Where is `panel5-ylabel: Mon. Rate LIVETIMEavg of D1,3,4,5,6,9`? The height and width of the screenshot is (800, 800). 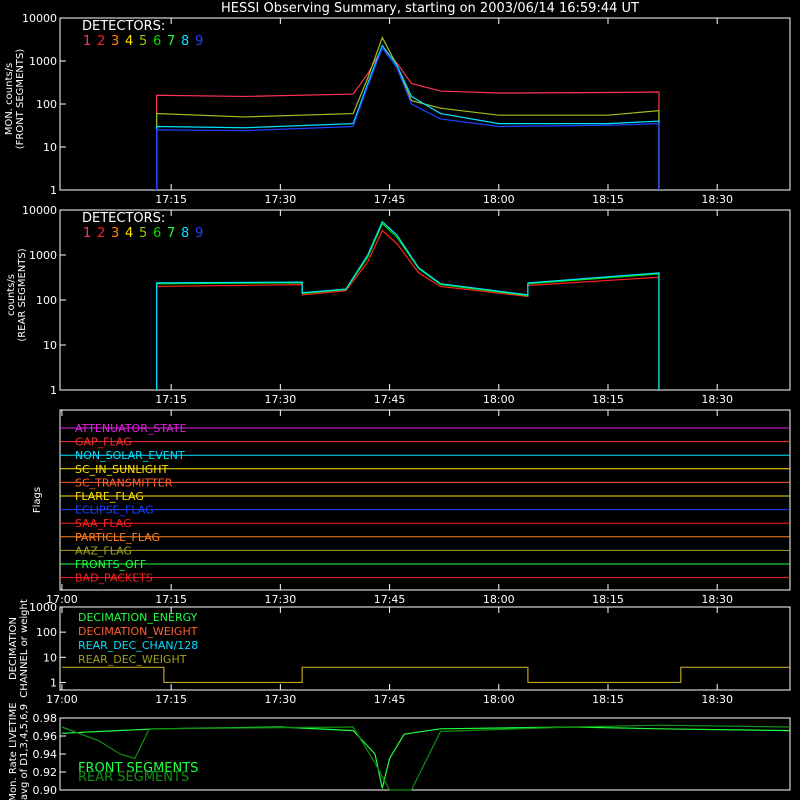
panel5-ylabel: Mon. Rate LIVETIMEavg of D1,3,4,5,6,9 is located at coordinates (19, 751).